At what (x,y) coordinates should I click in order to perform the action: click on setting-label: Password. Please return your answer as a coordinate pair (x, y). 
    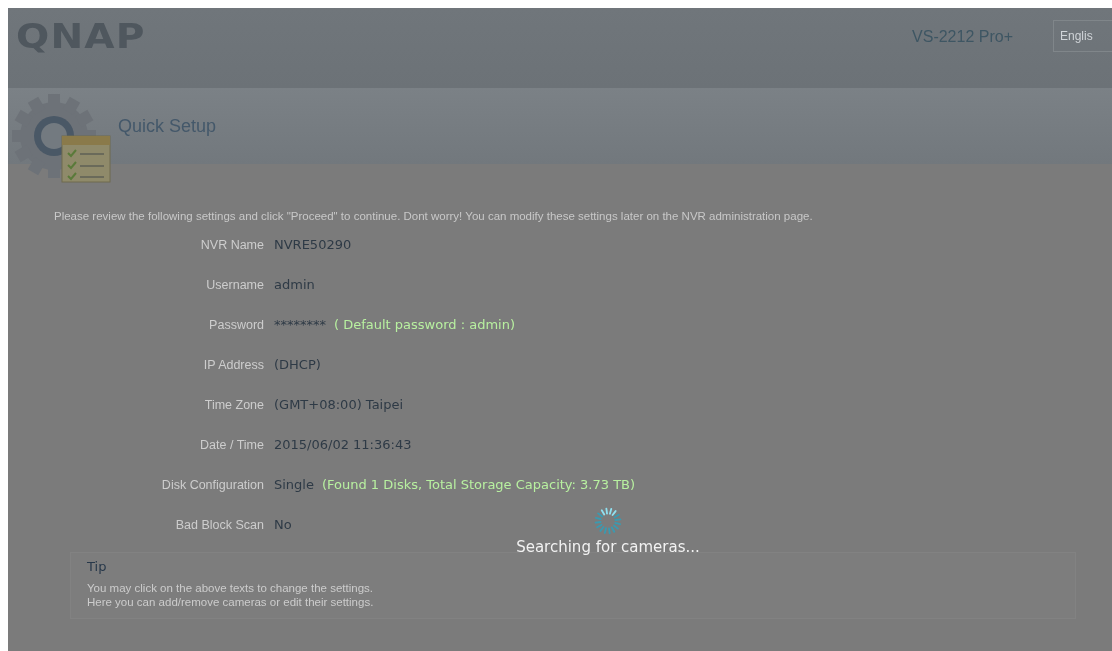
    Looking at the image, I should click on (236, 325).